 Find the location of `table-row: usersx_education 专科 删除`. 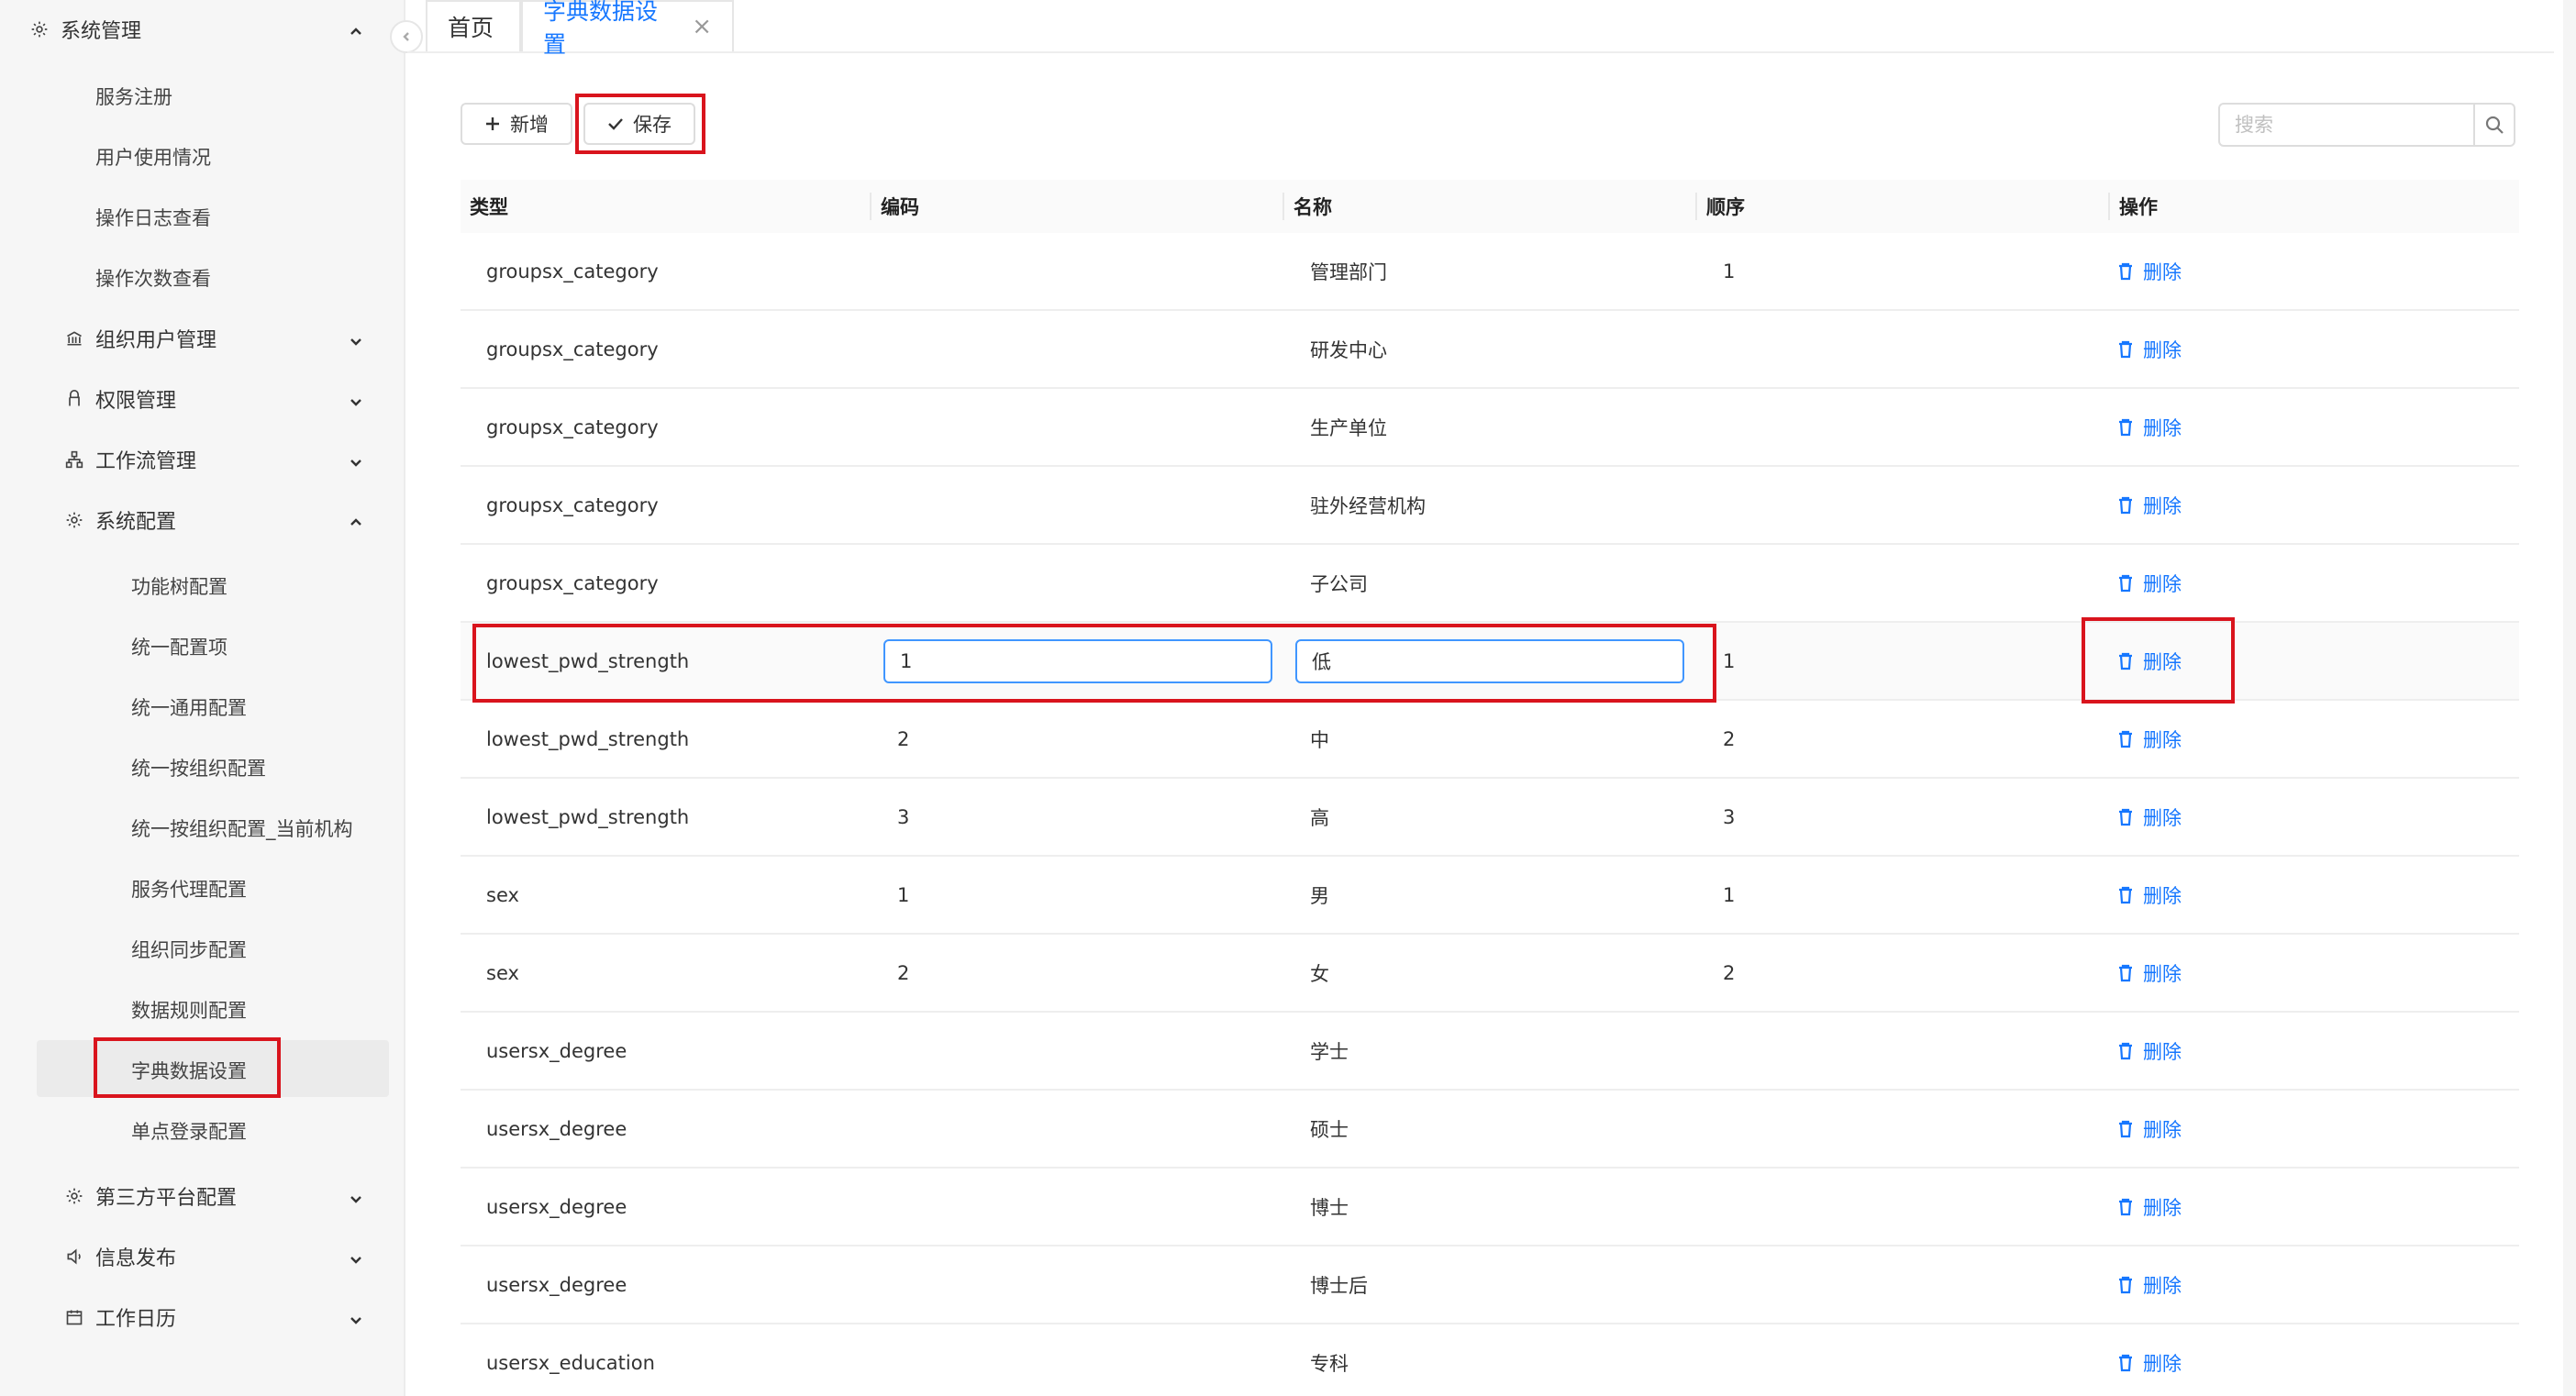

table-row: usersx_education 专科 删除 is located at coordinates (1490, 1360).